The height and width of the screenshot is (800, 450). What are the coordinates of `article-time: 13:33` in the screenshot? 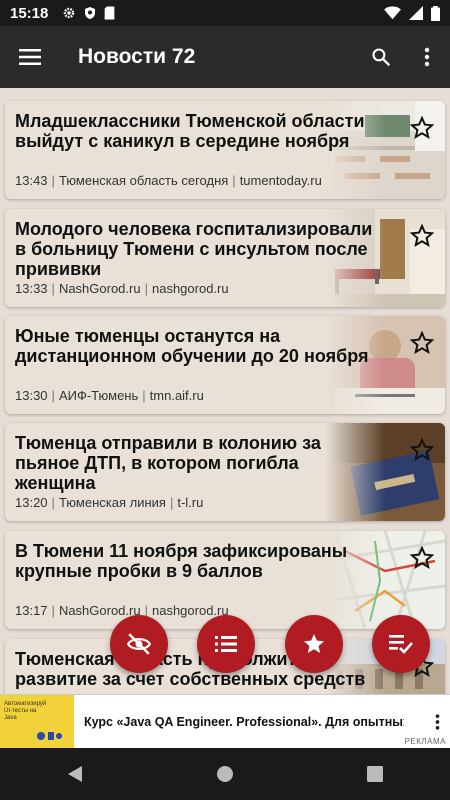 It's located at (31, 288).